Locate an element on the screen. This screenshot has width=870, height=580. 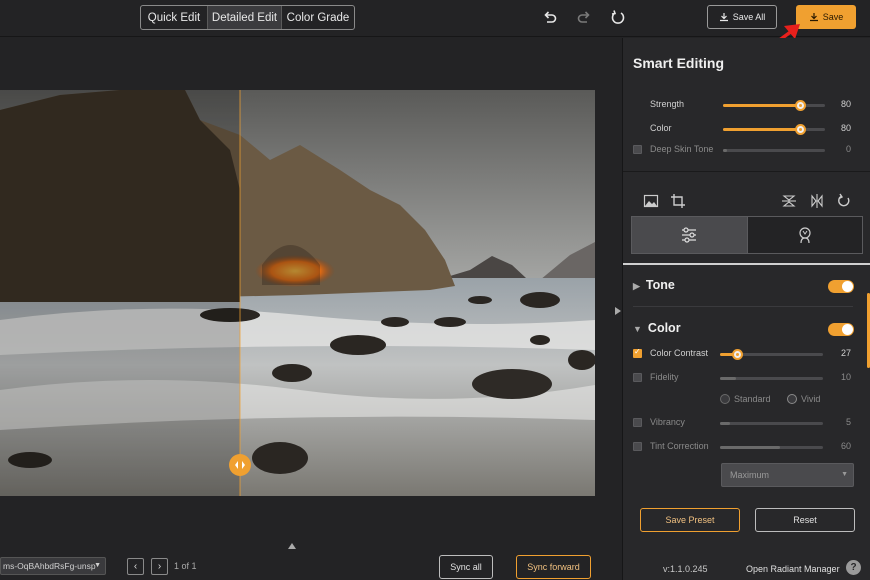
strength-slider-row: Strength 80 is located at coordinates (746, 105).